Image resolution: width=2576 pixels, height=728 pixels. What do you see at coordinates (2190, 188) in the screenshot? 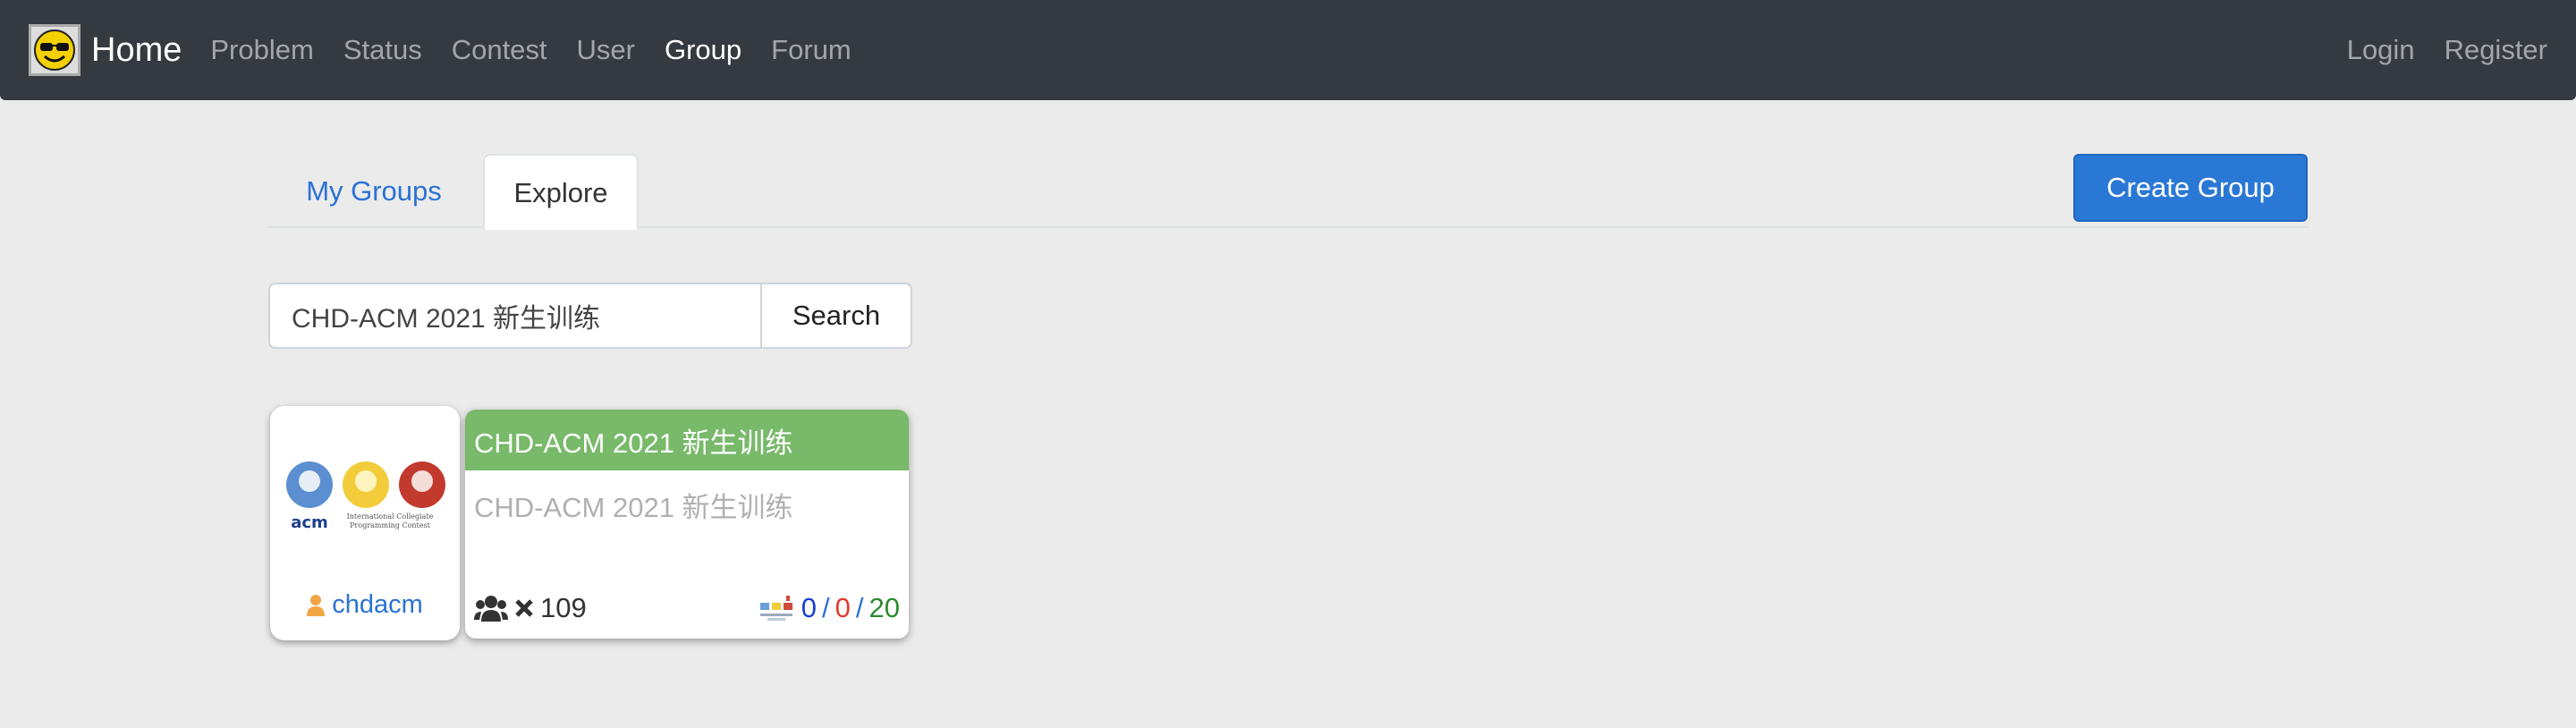
I see `create-group-button: Create Group` at bounding box center [2190, 188].